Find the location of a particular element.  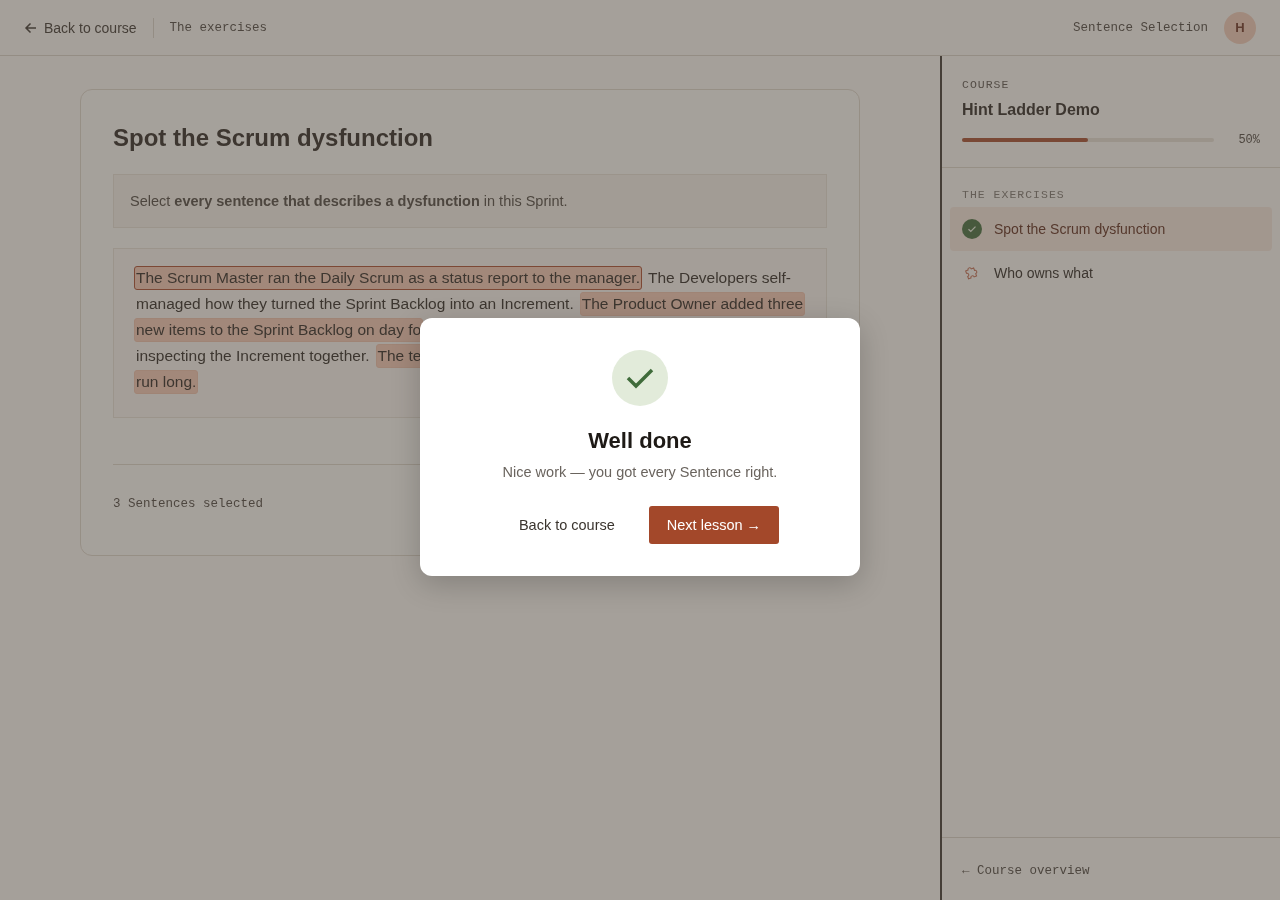

exercise-item: Spot the Scrum dysfunction is located at coordinates (1111, 229).